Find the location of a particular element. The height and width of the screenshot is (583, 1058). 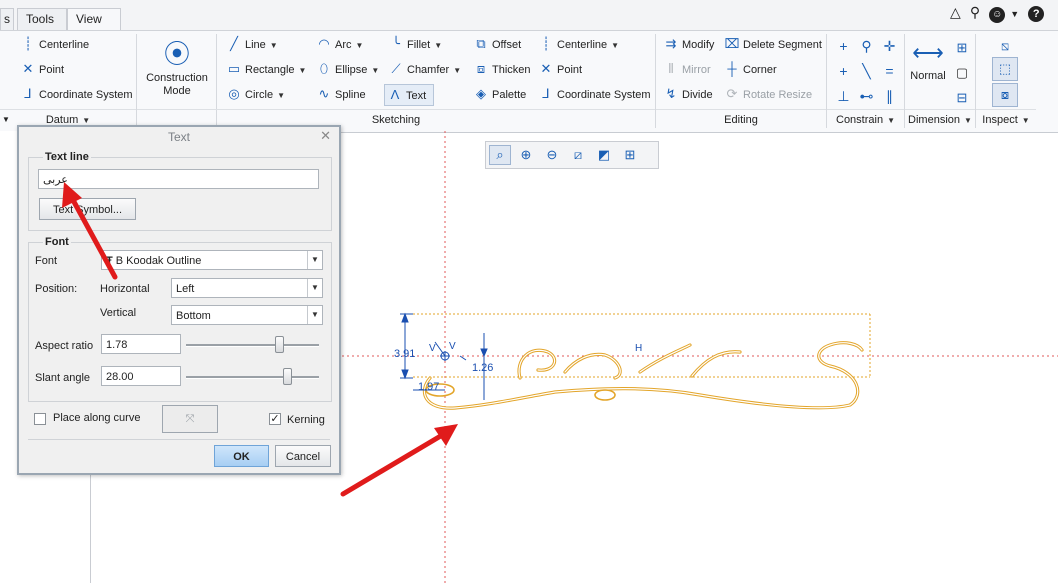

font-select: ŦB Koodak Outline ▼ is located at coordinates (212, 260).